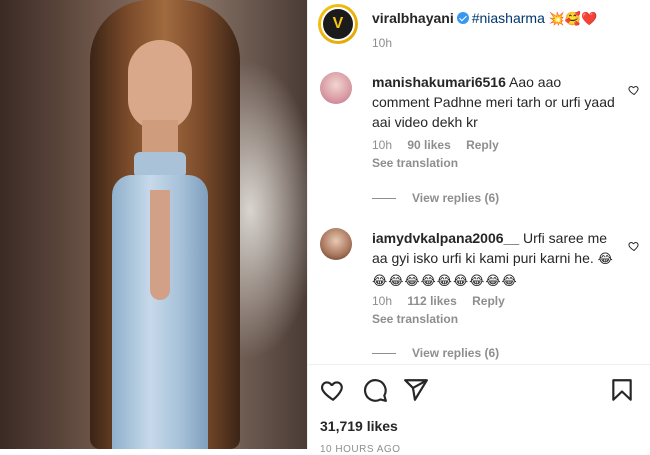 The width and height of the screenshot is (650, 455). I want to click on post-caption: viralbhayani #niasharma 💥🥰❤️, so click(484, 18).